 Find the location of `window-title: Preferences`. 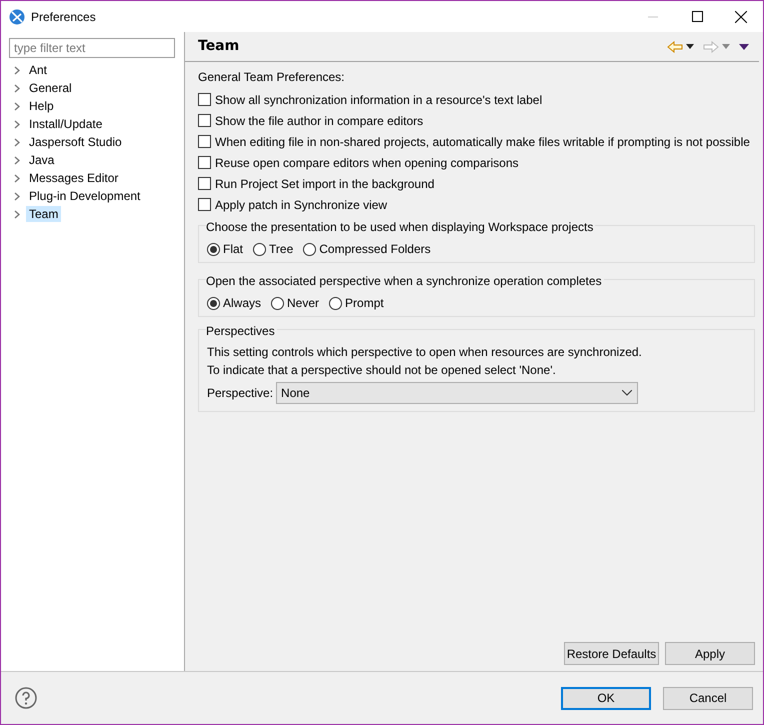

window-title: Preferences is located at coordinates (63, 17).